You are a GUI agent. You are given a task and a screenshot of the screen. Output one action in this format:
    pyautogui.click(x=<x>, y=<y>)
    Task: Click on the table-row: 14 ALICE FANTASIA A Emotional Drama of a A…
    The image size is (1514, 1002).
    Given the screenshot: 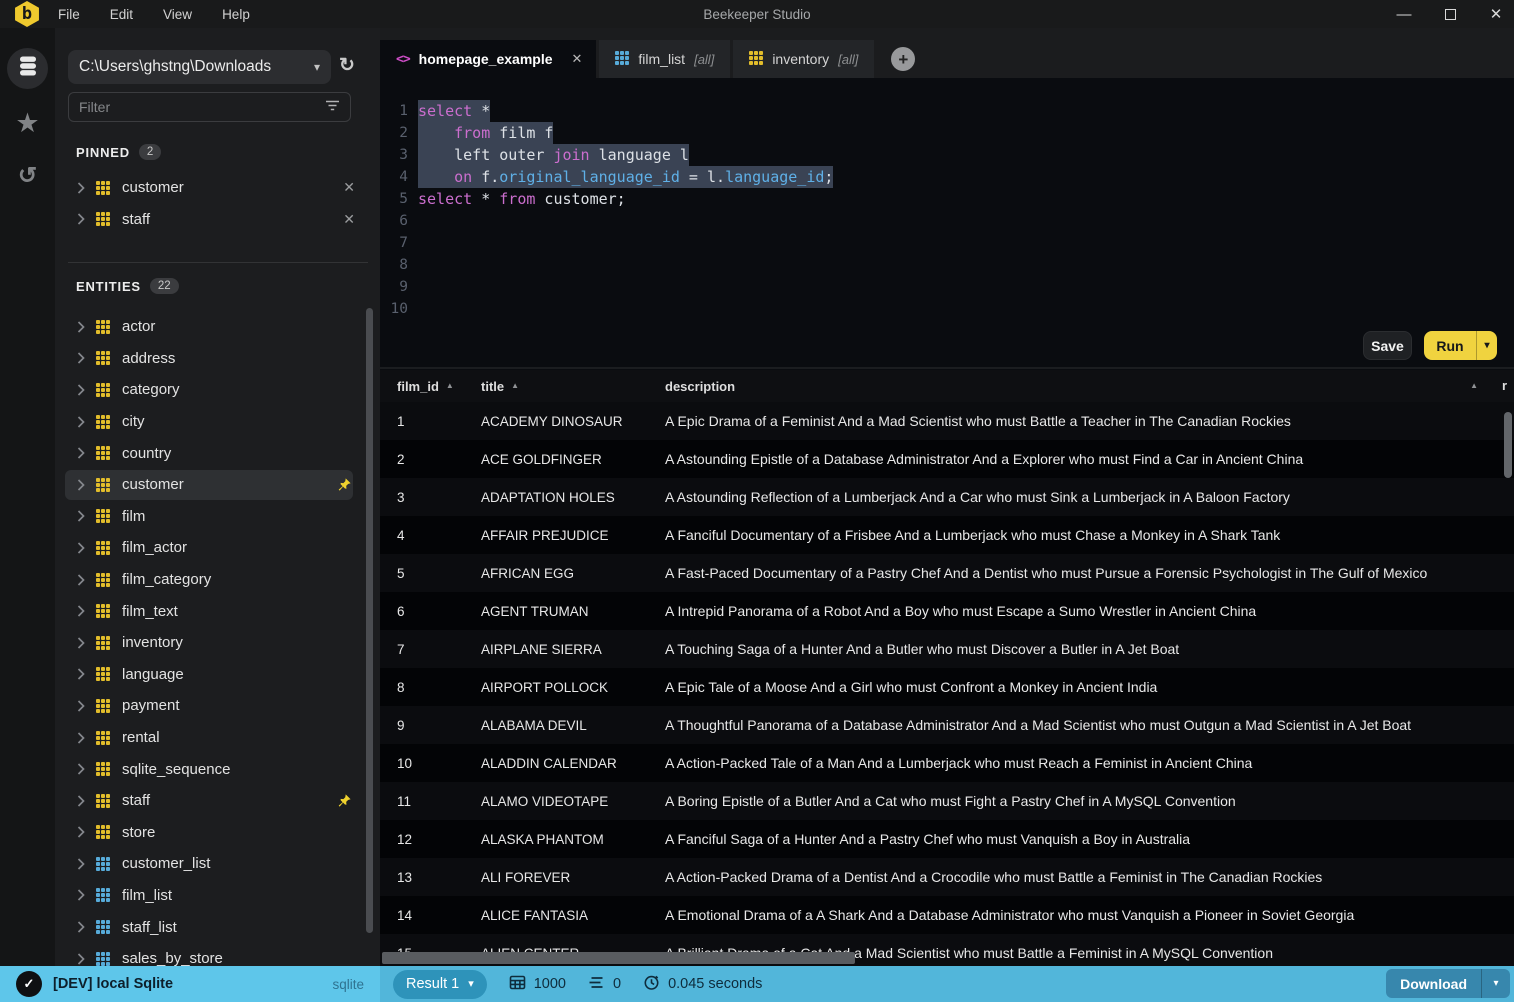 What is the action you would take?
    pyautogui.click(x=947, y=915)
    